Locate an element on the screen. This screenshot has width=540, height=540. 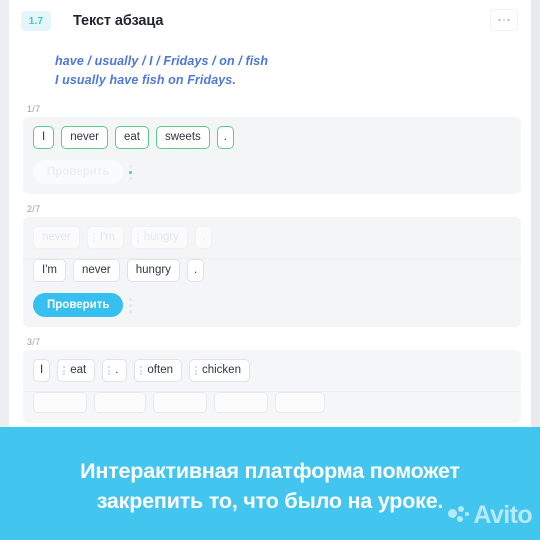
source-word-chip: often is located at coordinates (158, 370).